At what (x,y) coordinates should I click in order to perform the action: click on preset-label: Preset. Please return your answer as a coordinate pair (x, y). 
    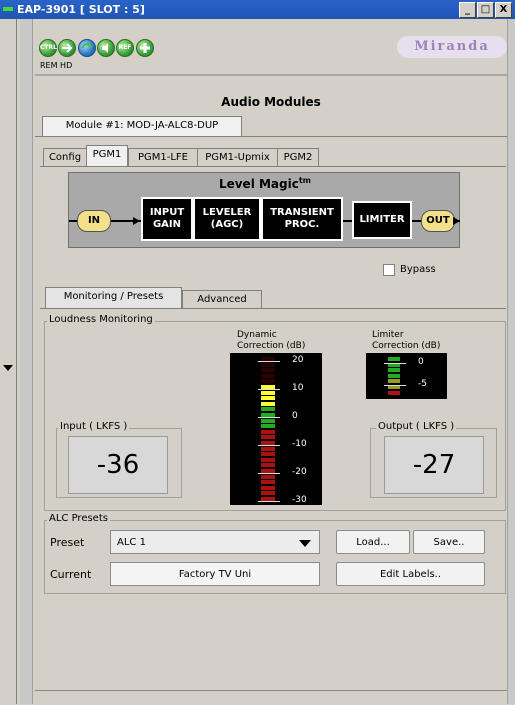
    Looking at the image, I should click on (67, 542).